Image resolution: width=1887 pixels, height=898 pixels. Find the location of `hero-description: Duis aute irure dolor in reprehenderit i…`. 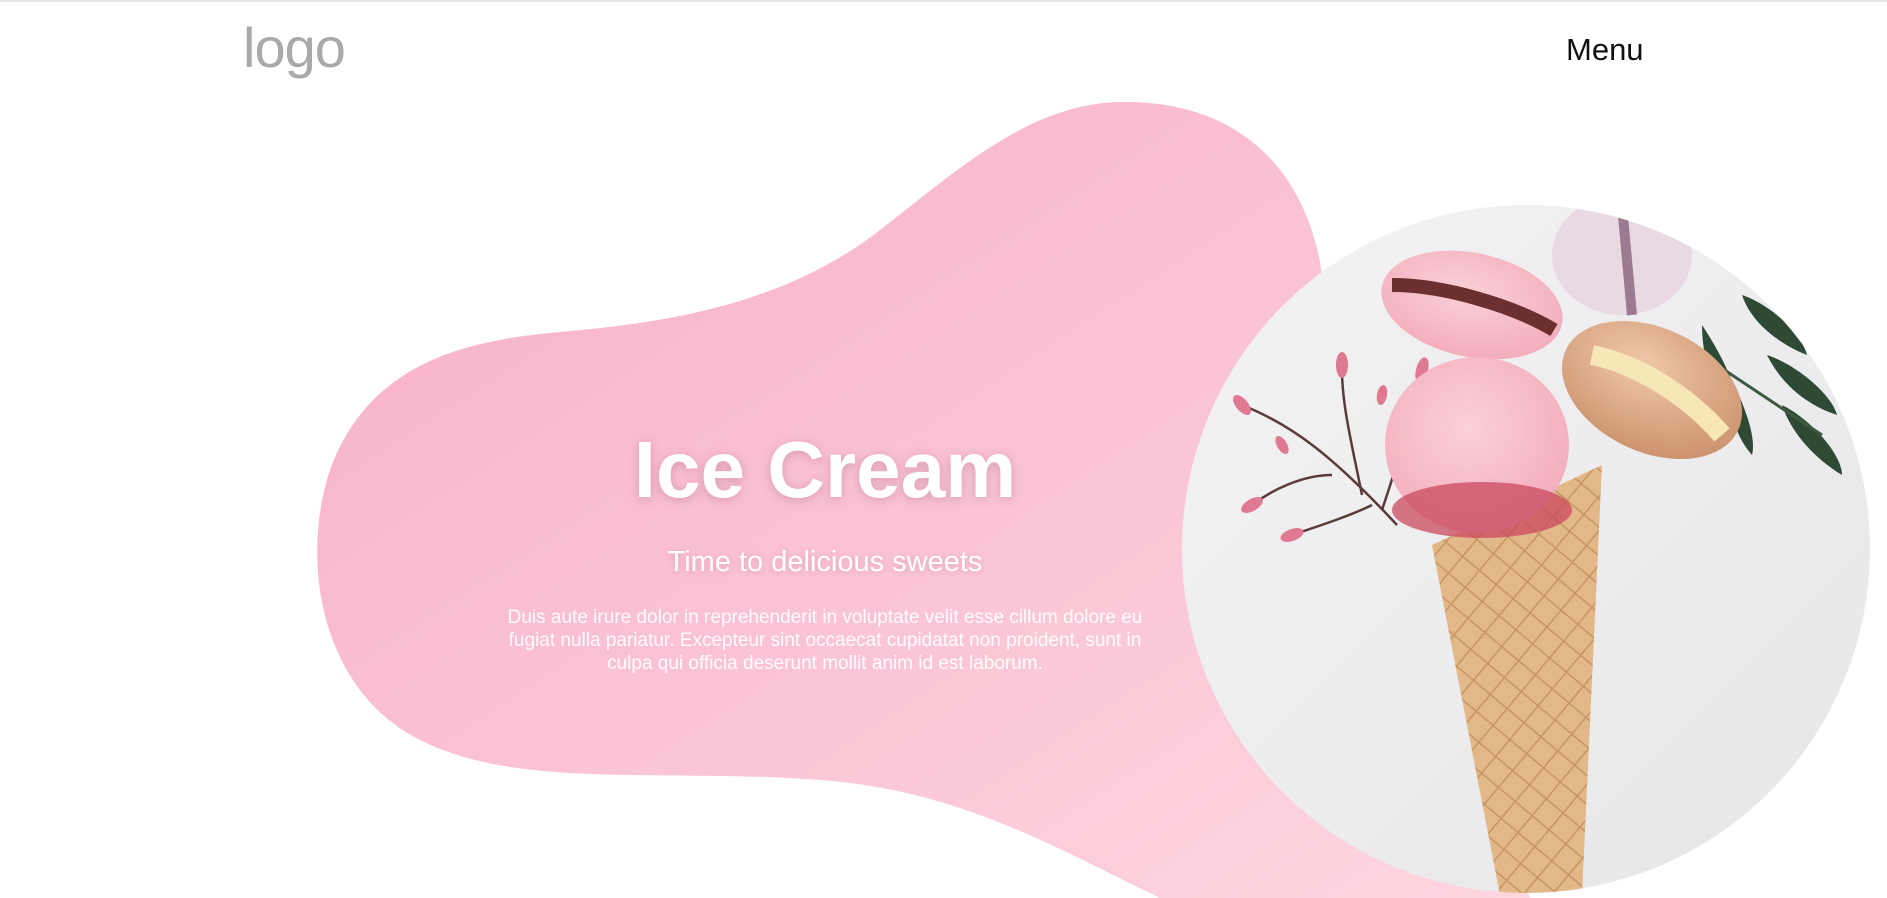

hero-description: Duis aute irure dolor in reprehenderit i… is located at coordinates (825, 640).